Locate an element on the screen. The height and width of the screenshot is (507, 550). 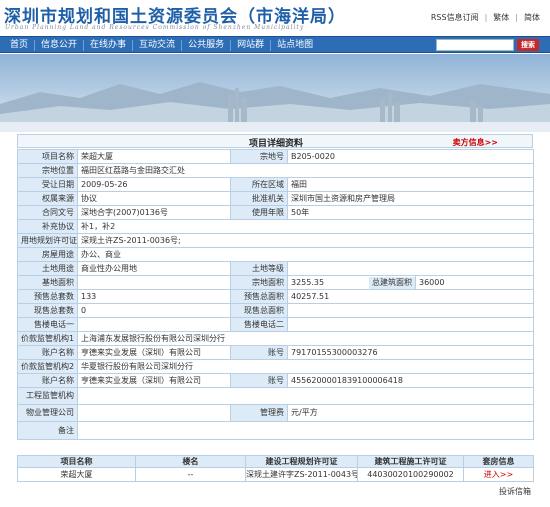
nav-site-group: 网站群 is located at coordinates (251, 45).